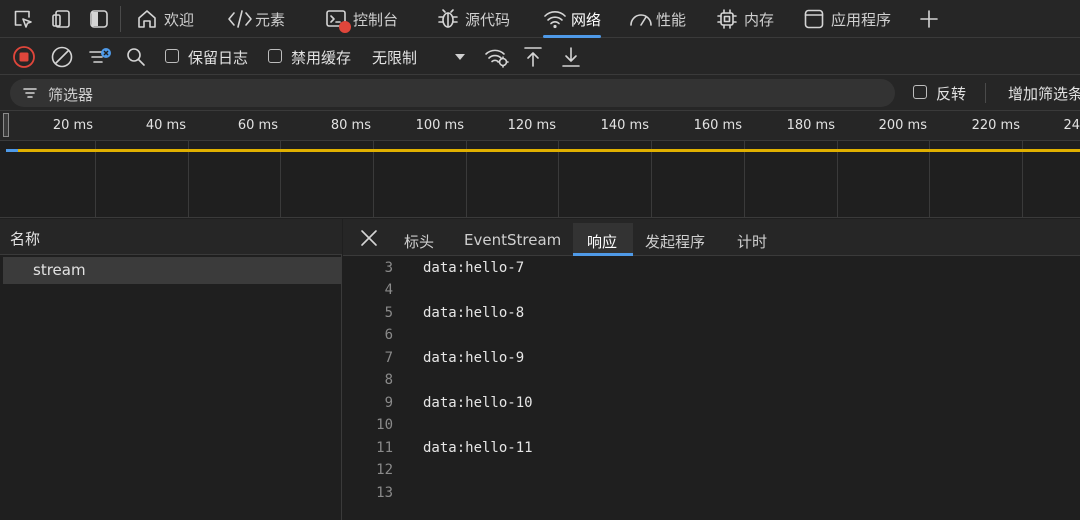  I want to click on tick-label: 160 ms, so click(717, 125).